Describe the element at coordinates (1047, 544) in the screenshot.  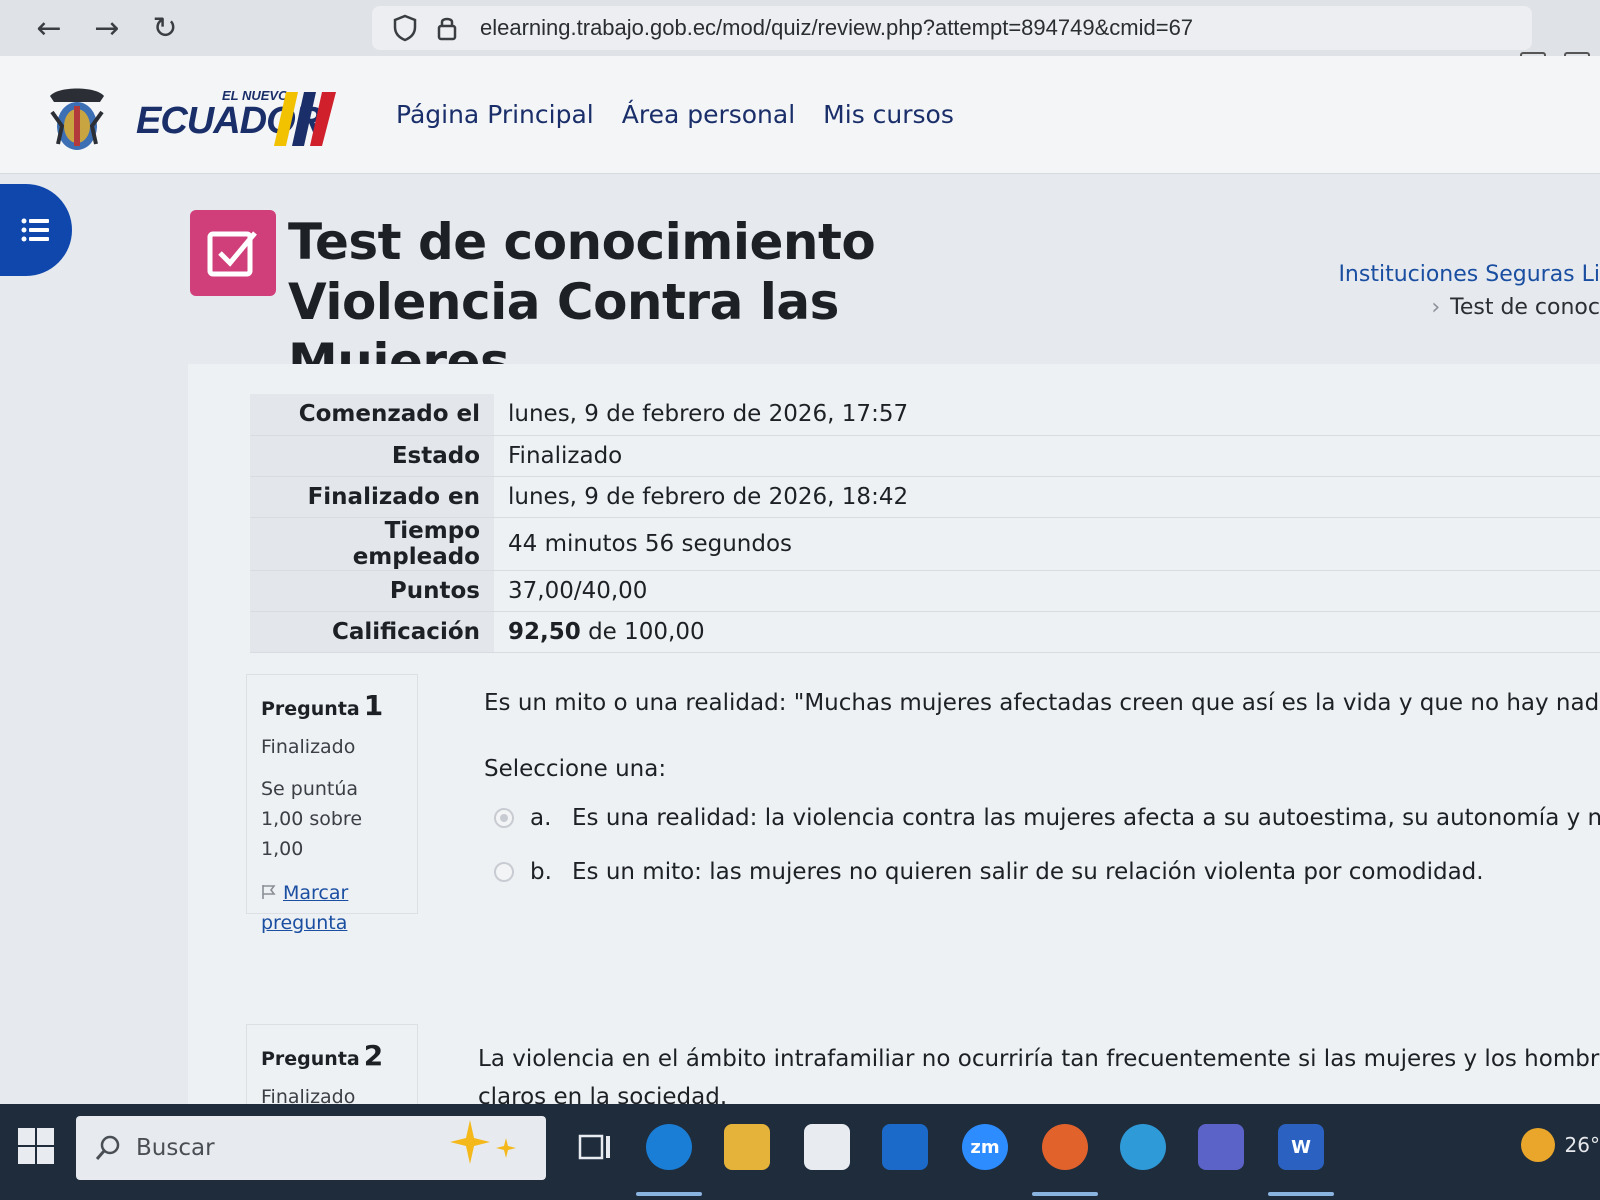
I see `summary-value: 44 minutos 56 segundos` at that location.